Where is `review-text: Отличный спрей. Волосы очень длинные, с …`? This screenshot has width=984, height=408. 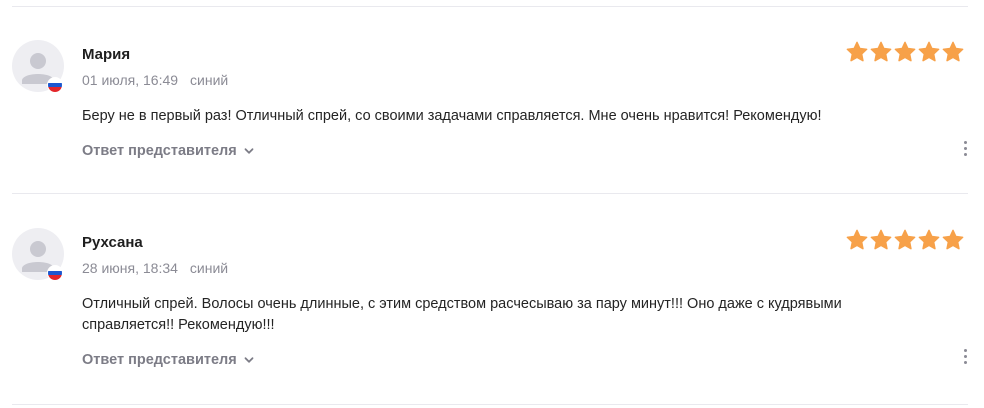 review-text: Отличный спрей. Волосы очень длинные, с … is located at coordinates (462, 314).